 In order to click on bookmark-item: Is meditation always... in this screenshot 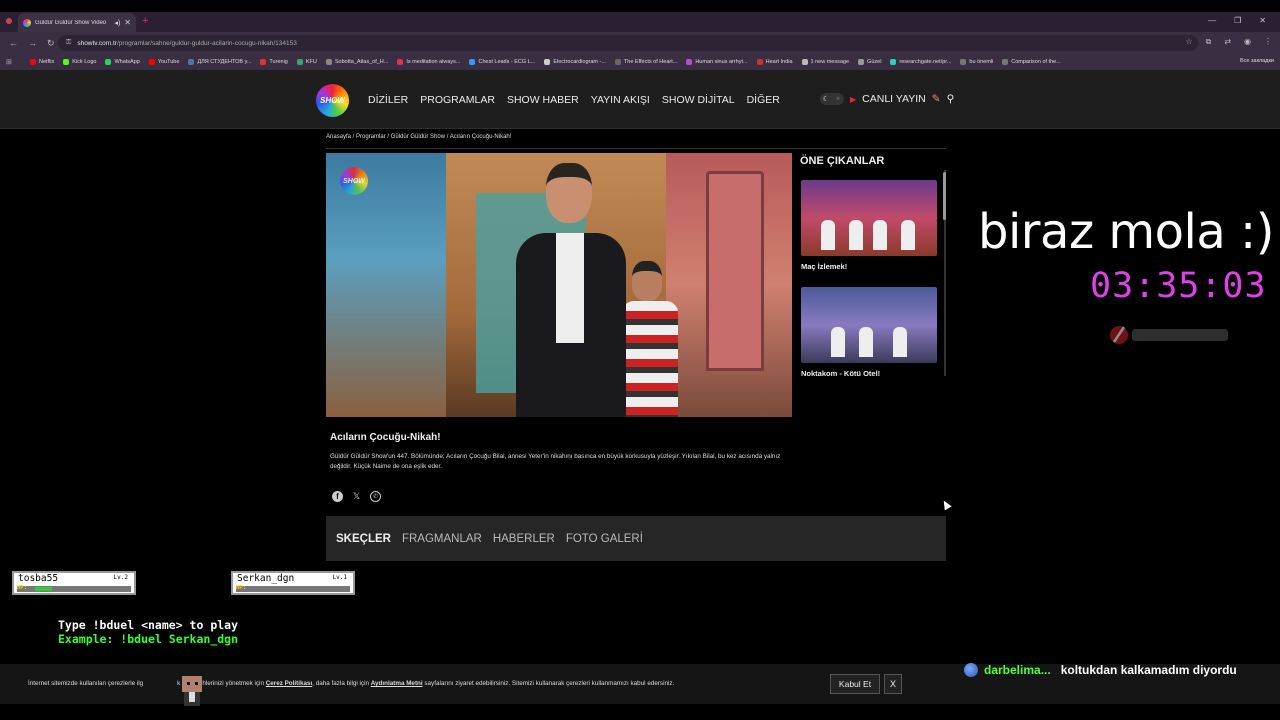, I will do `click(428, 62)`.